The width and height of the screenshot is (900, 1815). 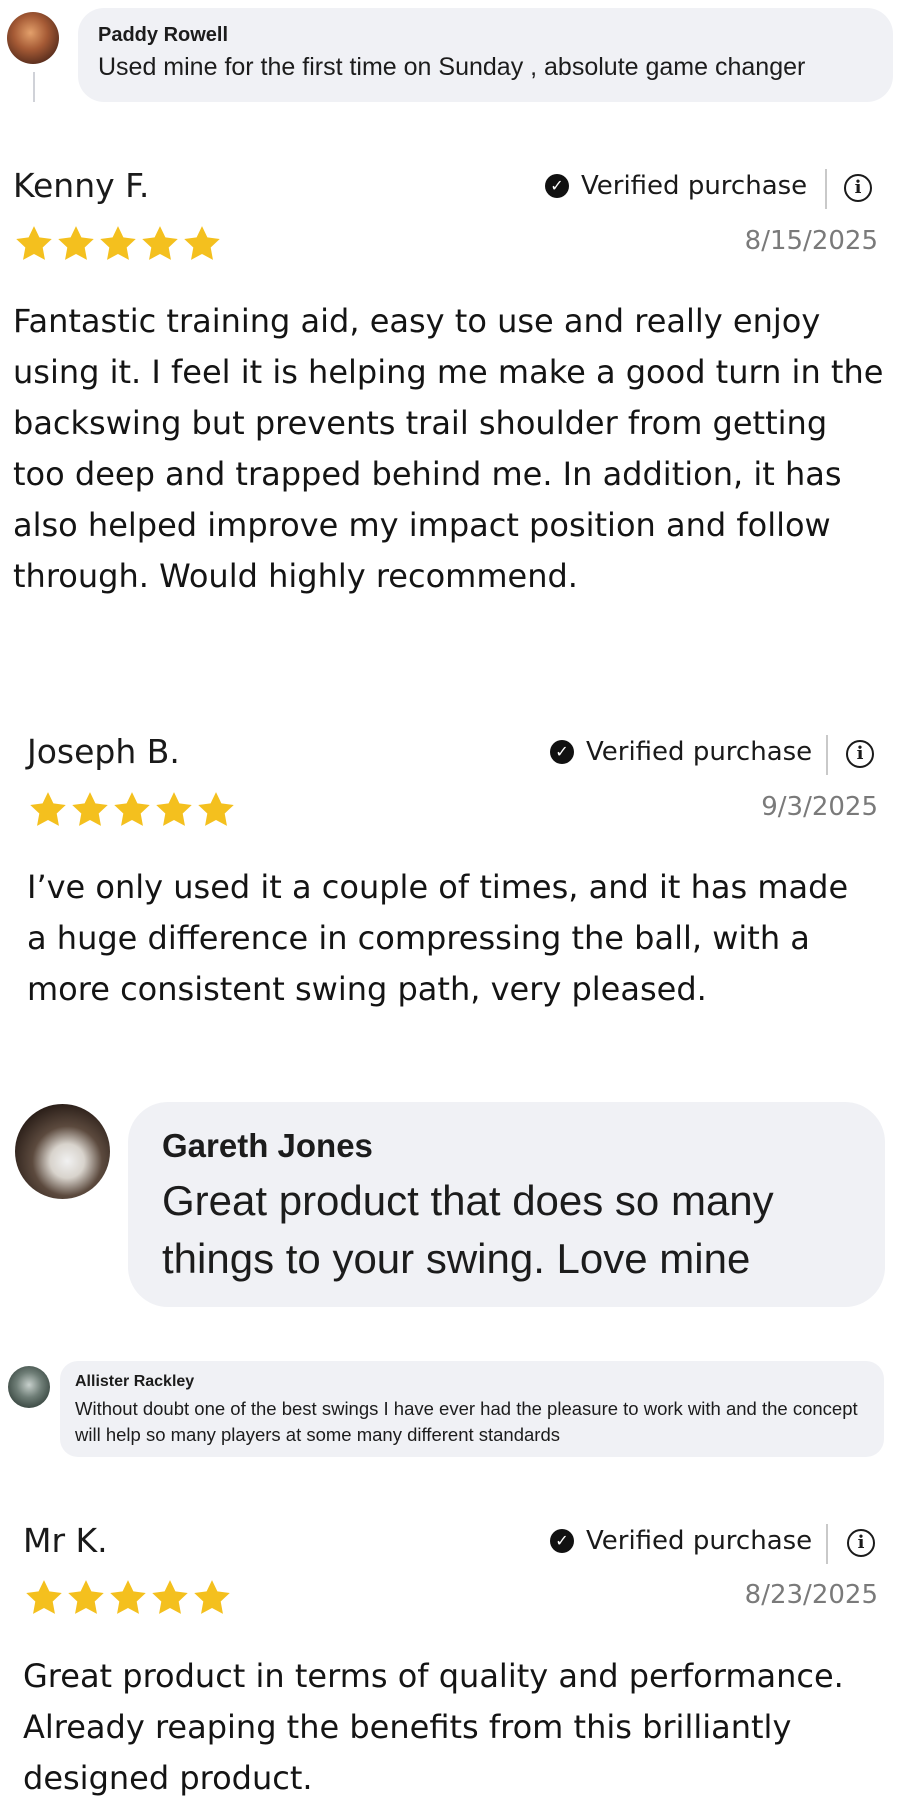 I want to click on review-date: 9/3/2025, so click(x=819, y=807).